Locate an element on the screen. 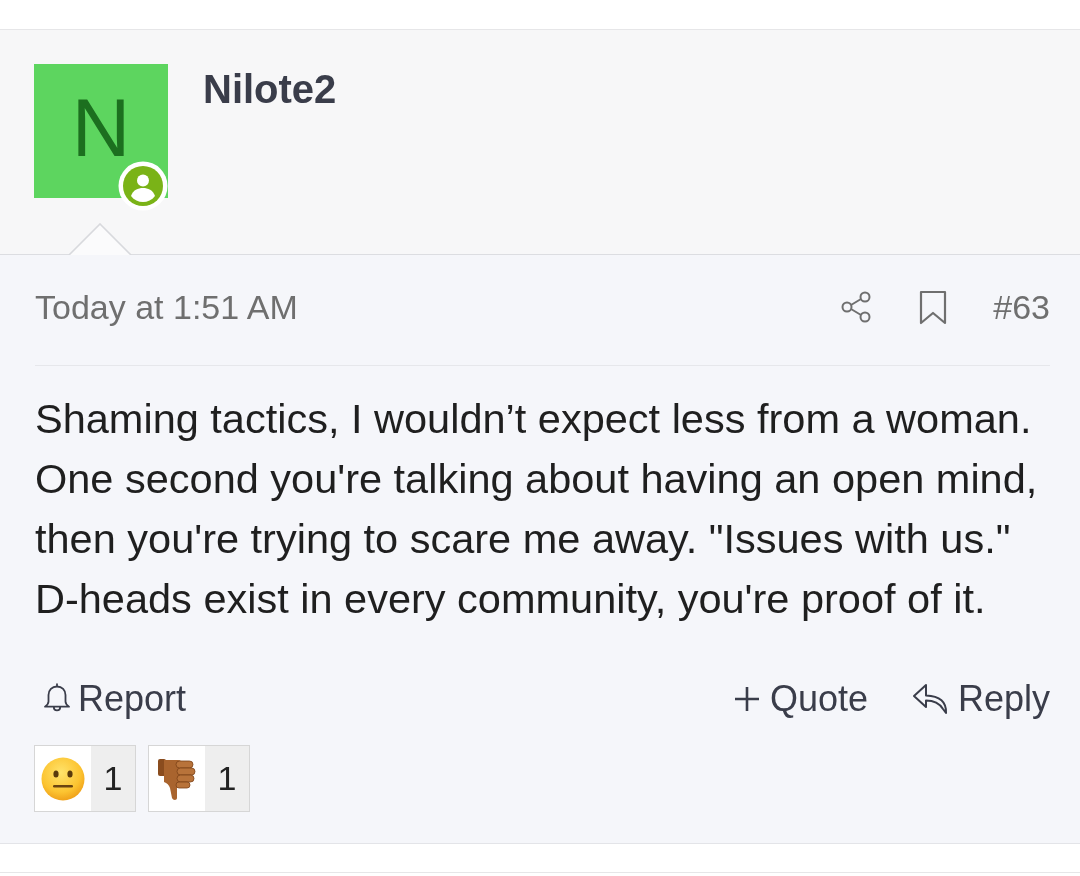  post-number-link: #63 is located at coordinates (1021, 307).